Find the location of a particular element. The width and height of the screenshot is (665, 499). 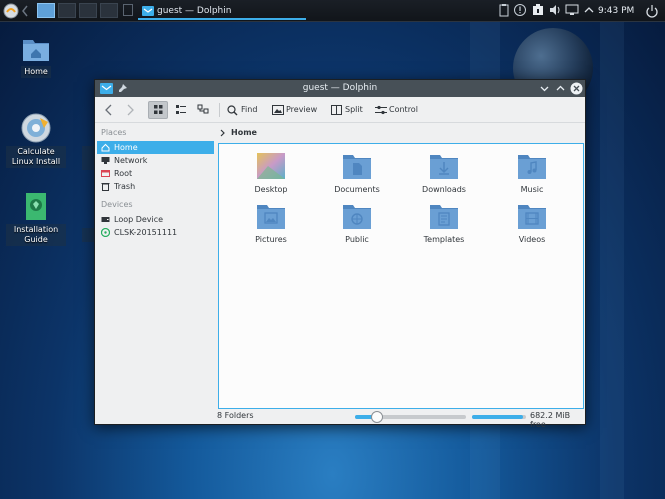

desktop-folder-icon is located at coordinates (271, 166).